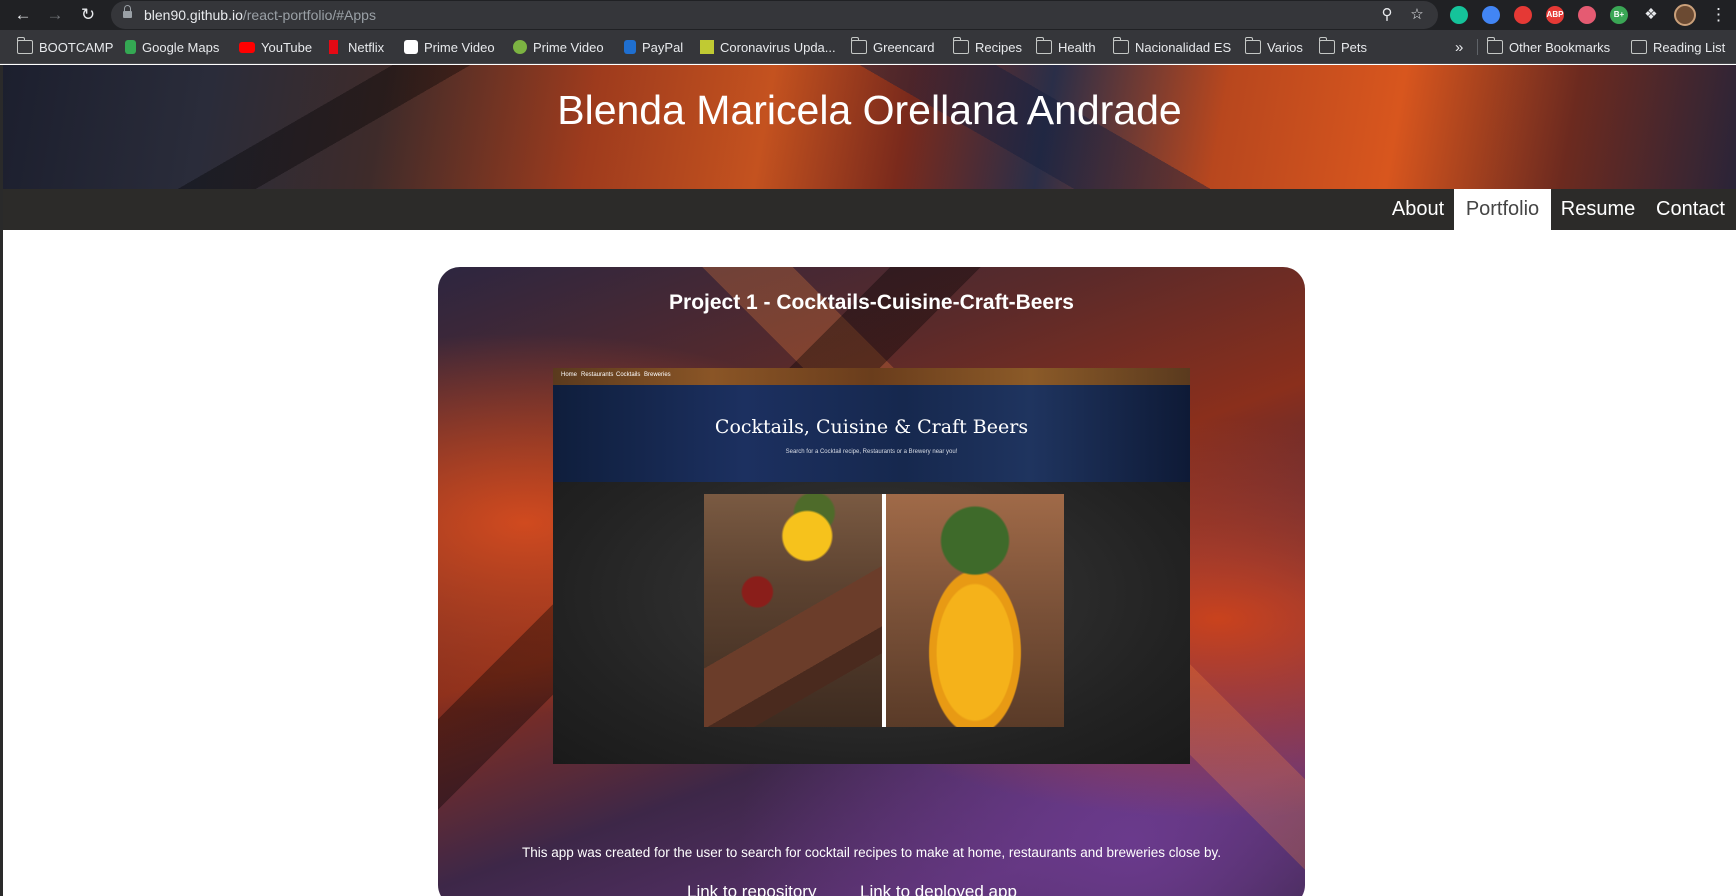 The image size is (1736, 896). I want to click on bookmarks-divider, so click(1477, 47).